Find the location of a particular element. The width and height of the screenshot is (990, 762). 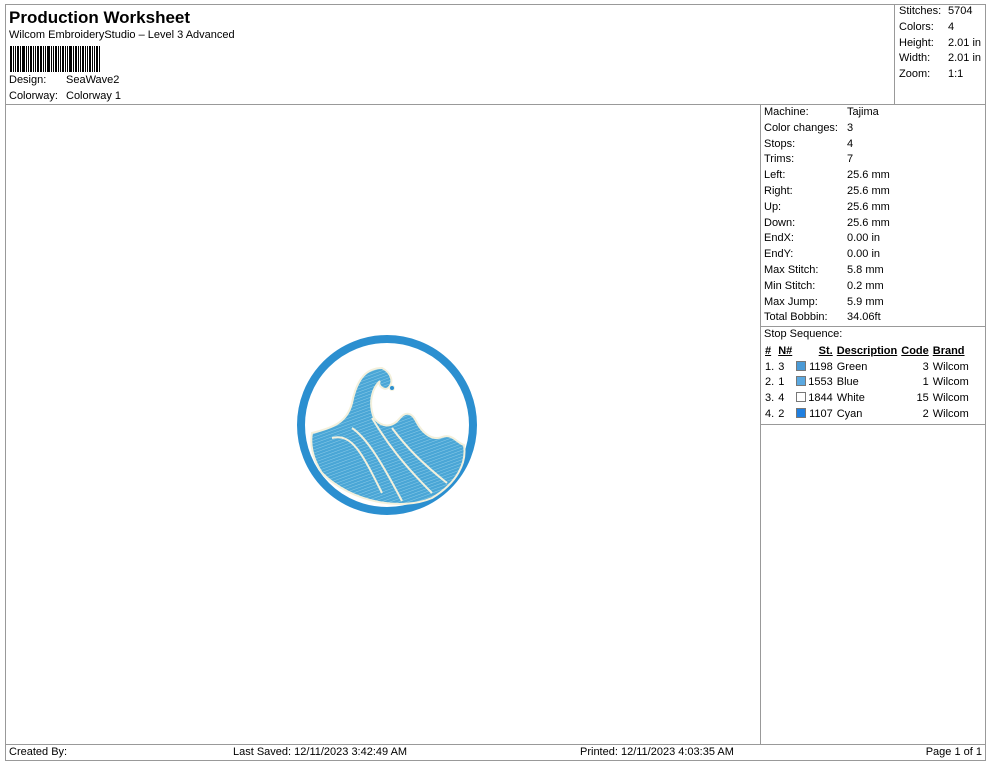

stat-row: Colors: 4 is located at coordinates (926, 27).